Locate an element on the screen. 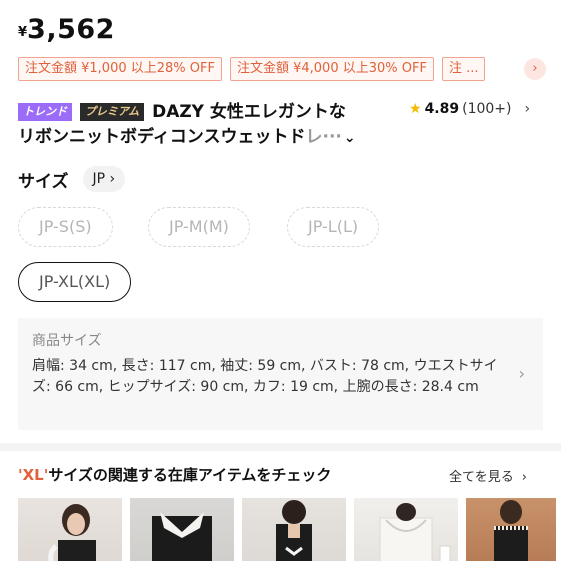  title-line-2-text: リボンニットボディコンスウェットド is located at coordinates (162, 137).